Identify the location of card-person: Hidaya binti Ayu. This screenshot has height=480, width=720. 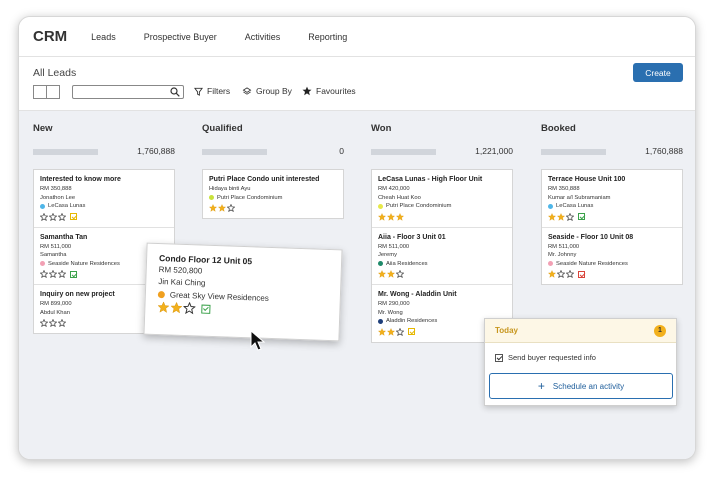
(230, 189).